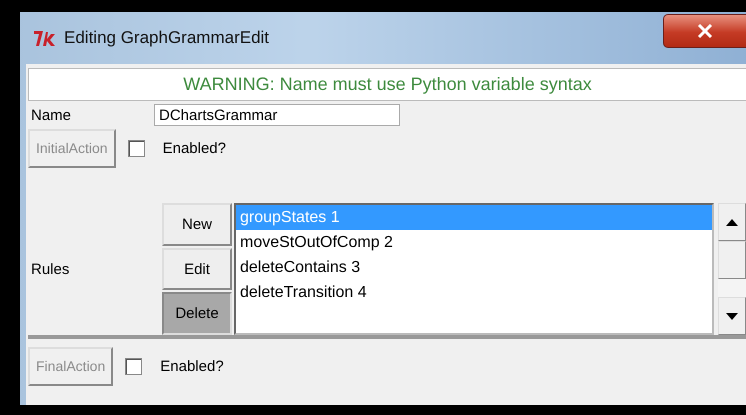 The image size is (746, 415). What do you see at coordinates (732, 260) in the screenshot?
I see `scroll-thumb` at bounding box center [732, 260].